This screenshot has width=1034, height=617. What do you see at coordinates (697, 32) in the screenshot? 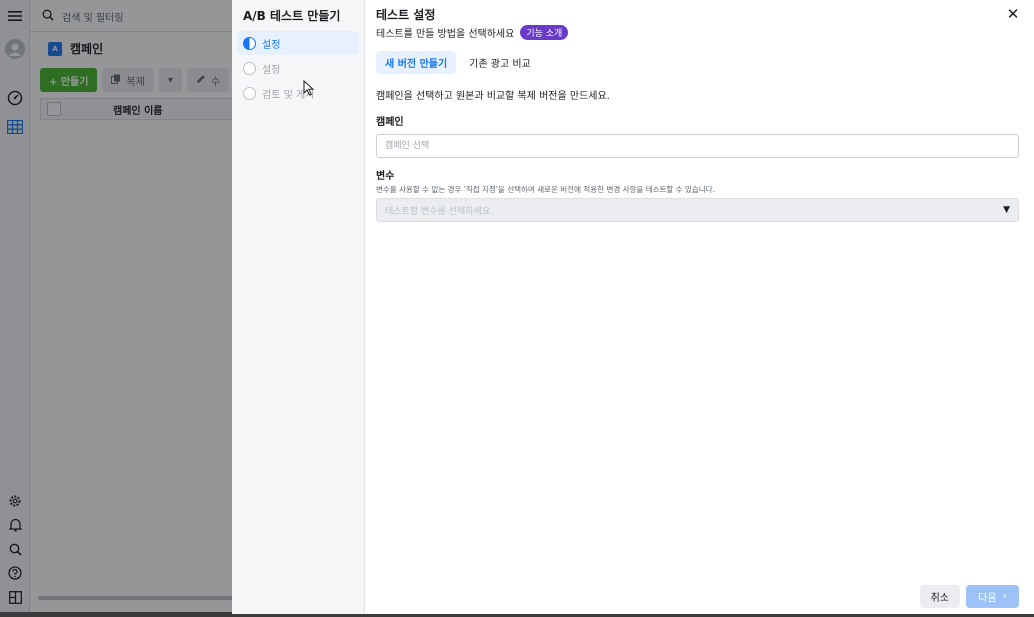
I see `dialog-subtitle-row: 테스트를 만들 방법을 선택하세요 기능 소개` at bounding box center [697, 32].